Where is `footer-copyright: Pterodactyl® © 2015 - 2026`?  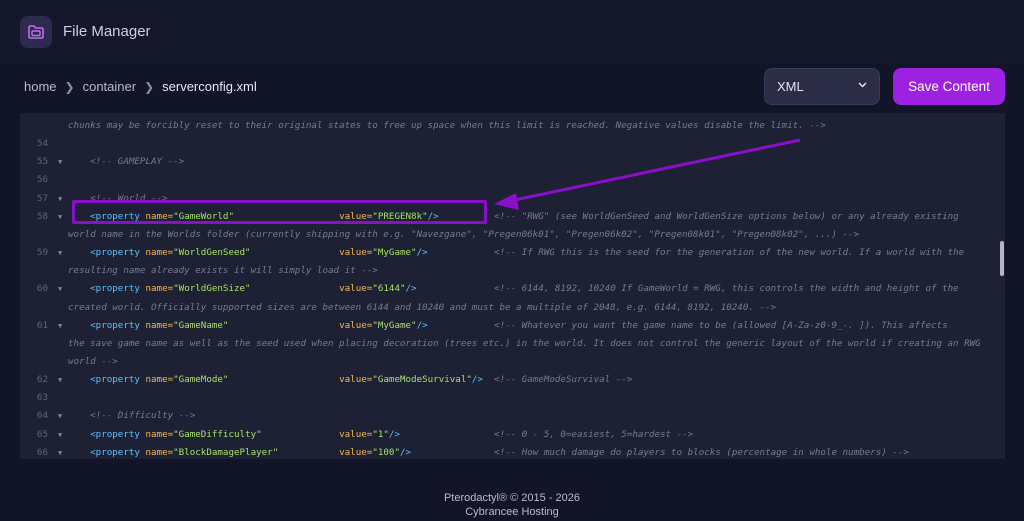
footer-copyright: Pterodactyl® © 2015 - 2026 is located at coordinates (512, 498).